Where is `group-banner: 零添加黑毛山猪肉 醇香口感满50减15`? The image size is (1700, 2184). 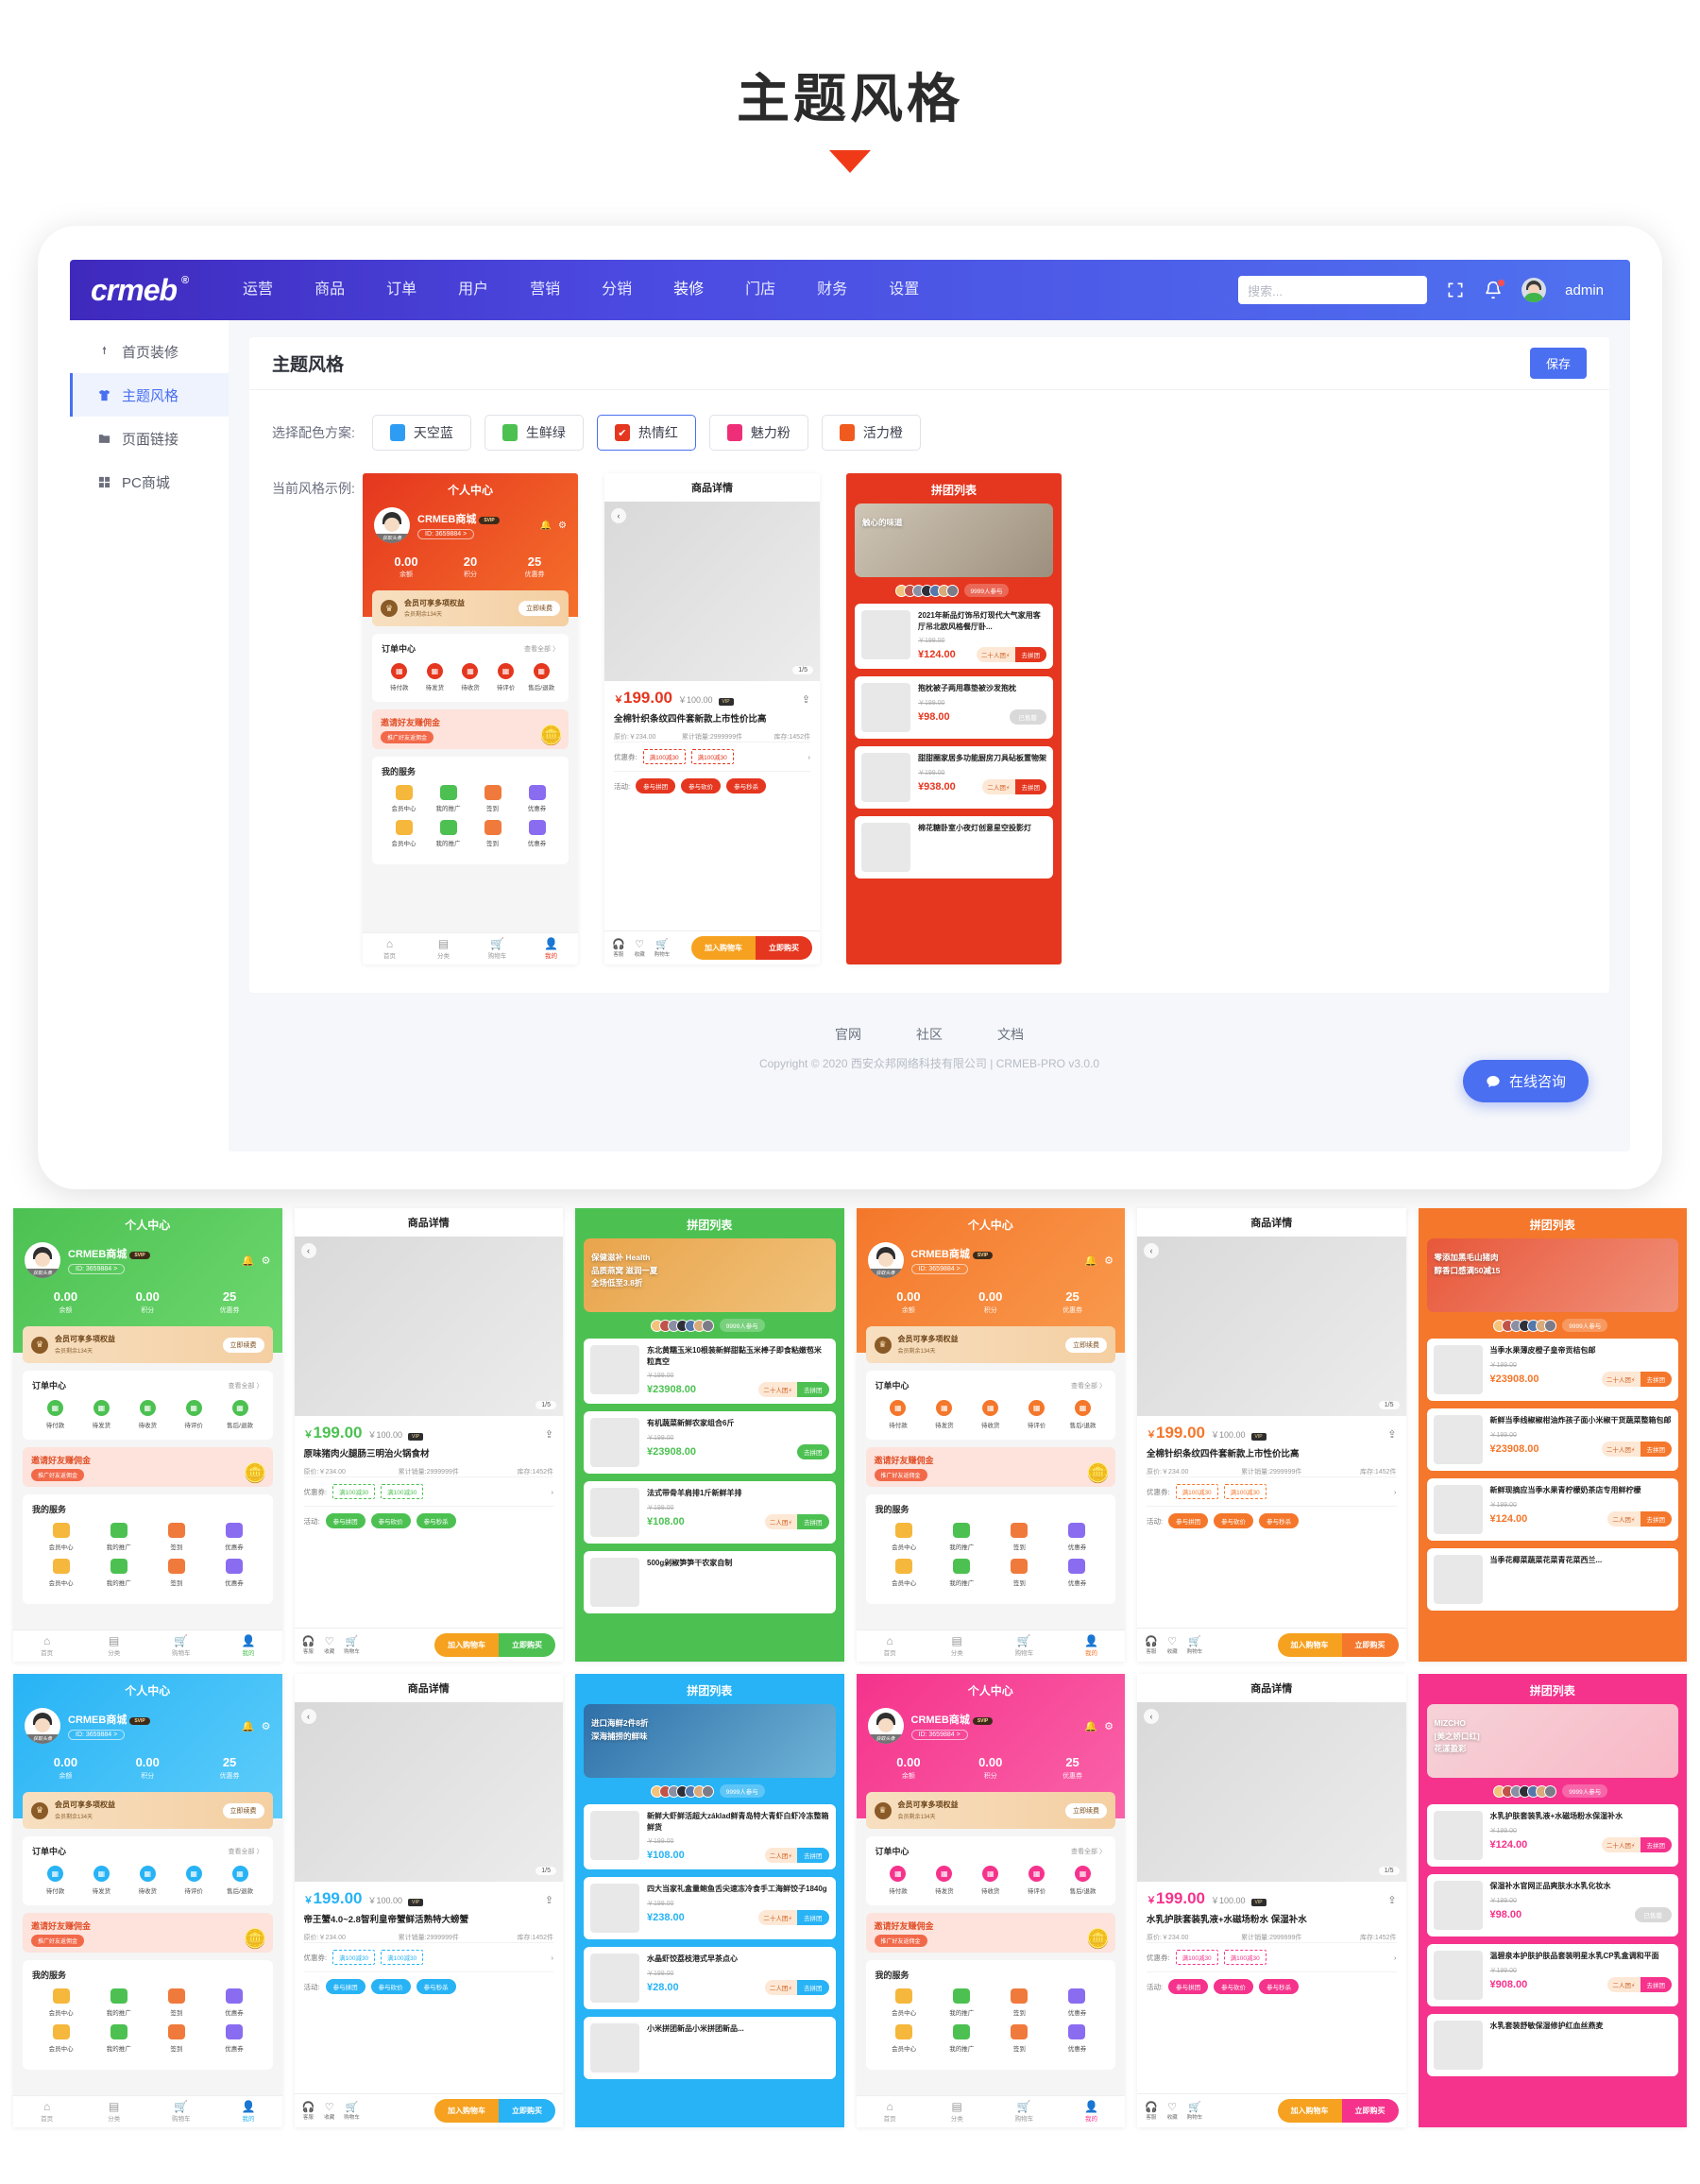
group-banner: 零添加黑毛山猪肉 醇香口感满50减15 is located at coordinates (1552, 1275).